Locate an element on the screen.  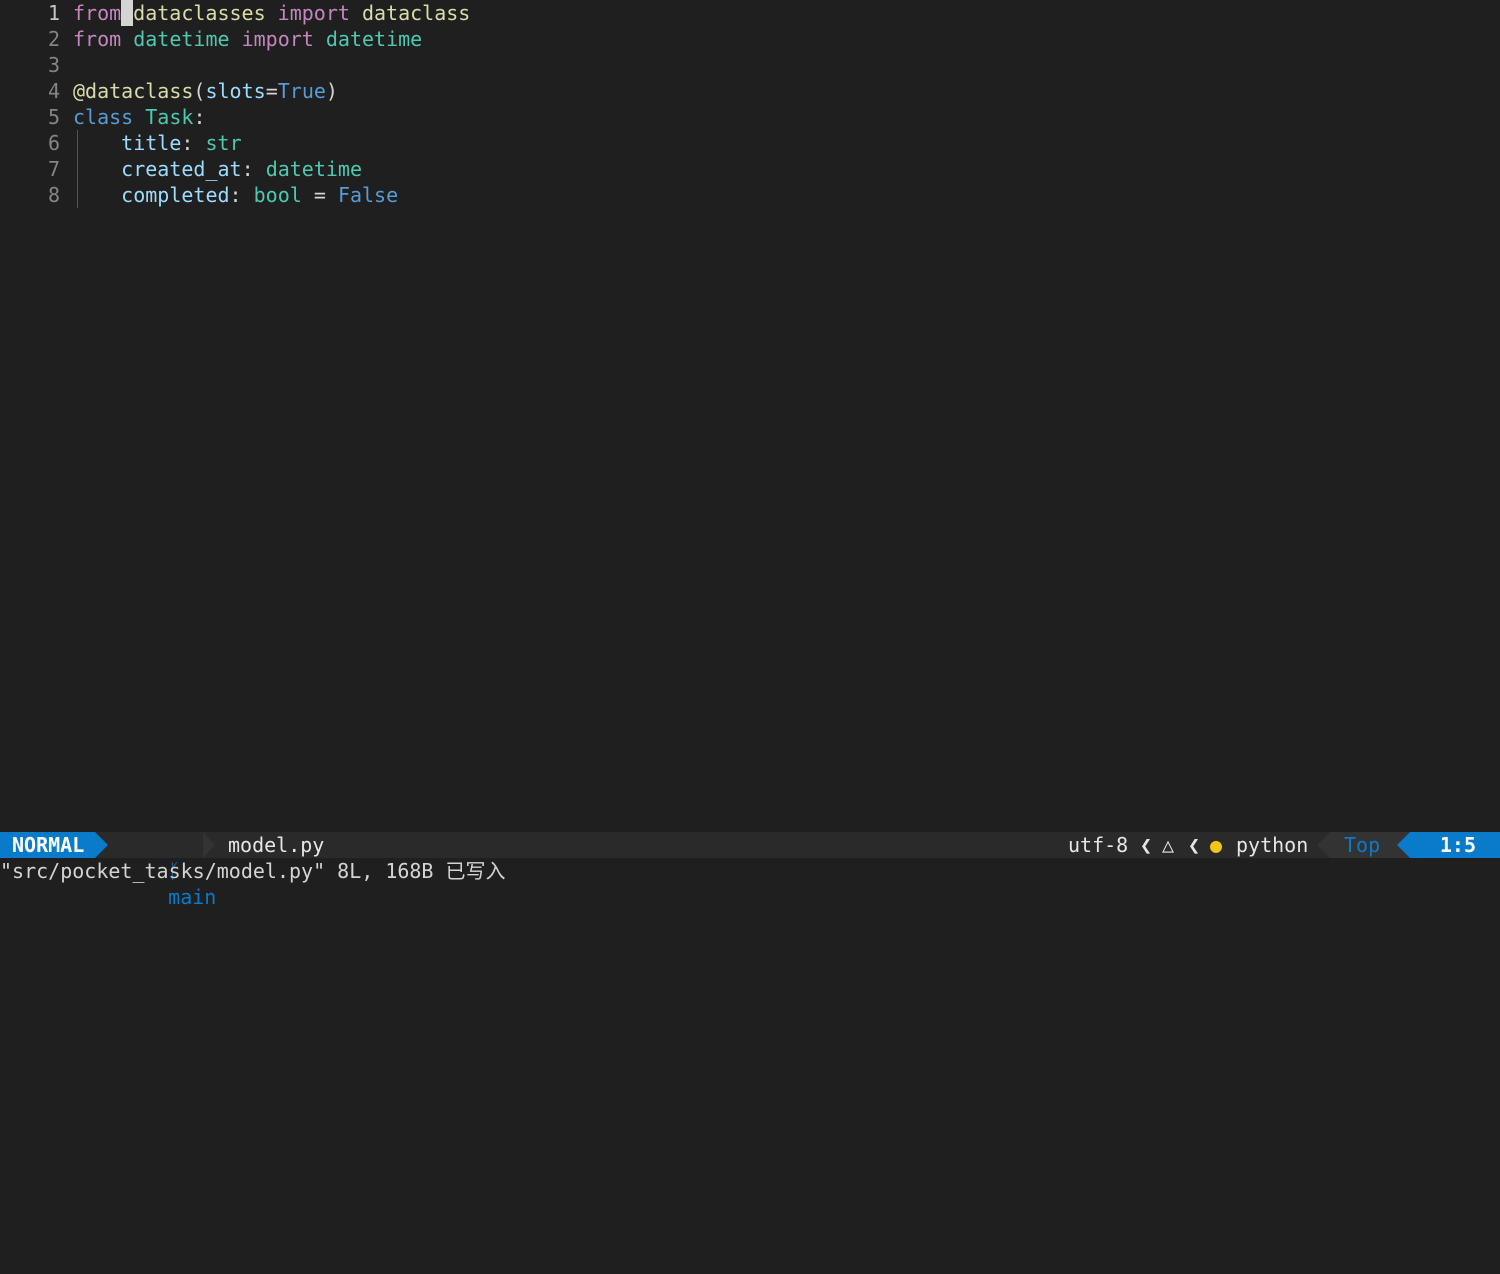
code-line: 6 title: str is located at coordinates (750, 143).